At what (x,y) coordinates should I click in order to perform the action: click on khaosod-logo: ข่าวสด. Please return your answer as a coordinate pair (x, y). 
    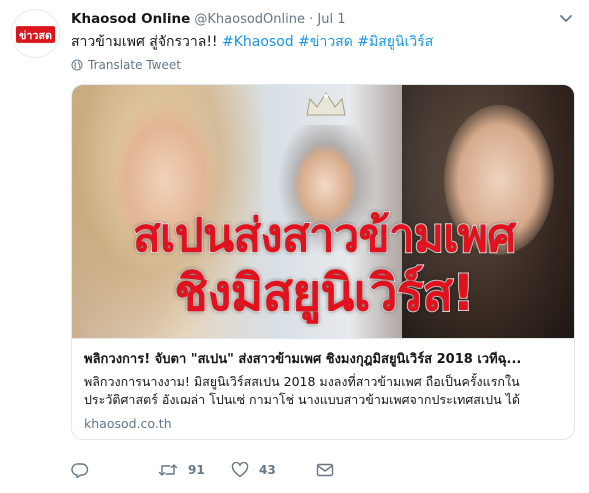
    Looking at the image, I should click on (35, 33).